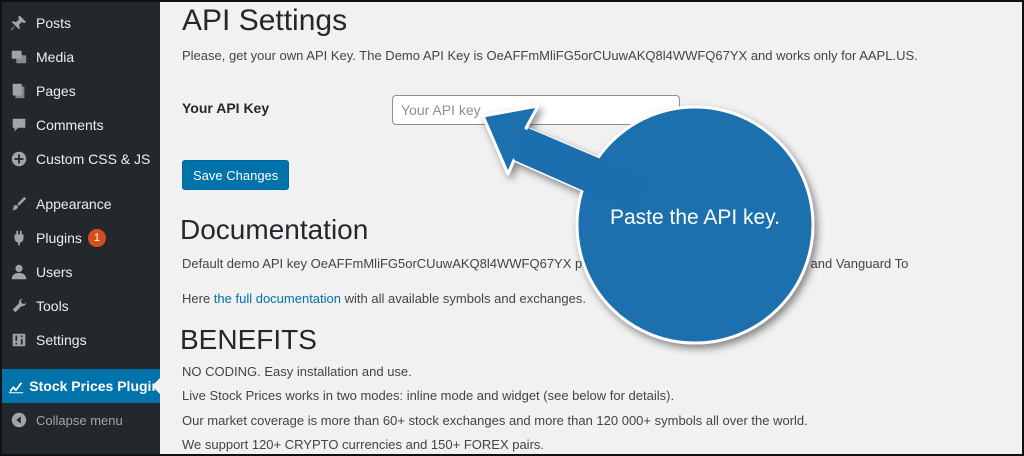  Describe the element at coordinates (19, 306) in the screenshot. I see `wrench-icon` at that location.